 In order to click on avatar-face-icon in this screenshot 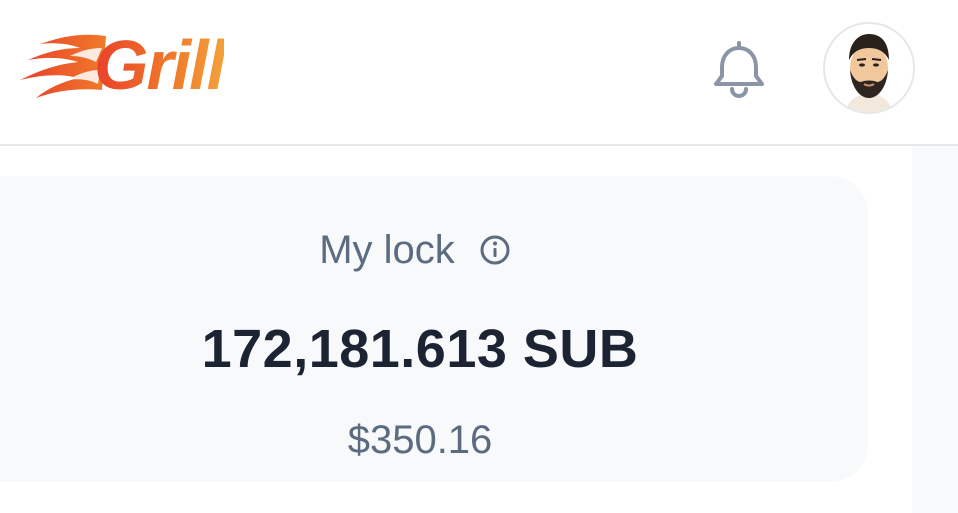, I will do `click(869, 68)`.